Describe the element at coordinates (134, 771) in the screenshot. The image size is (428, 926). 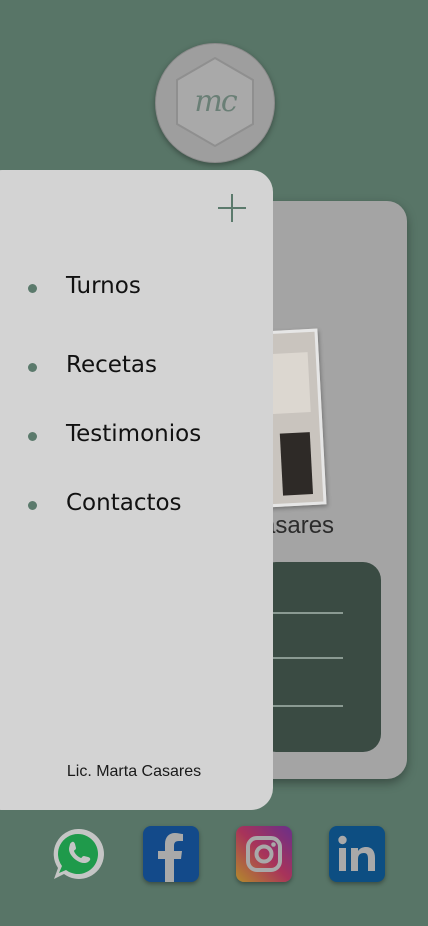
I see `footer-name: Lic. Marta Casares` at that location.